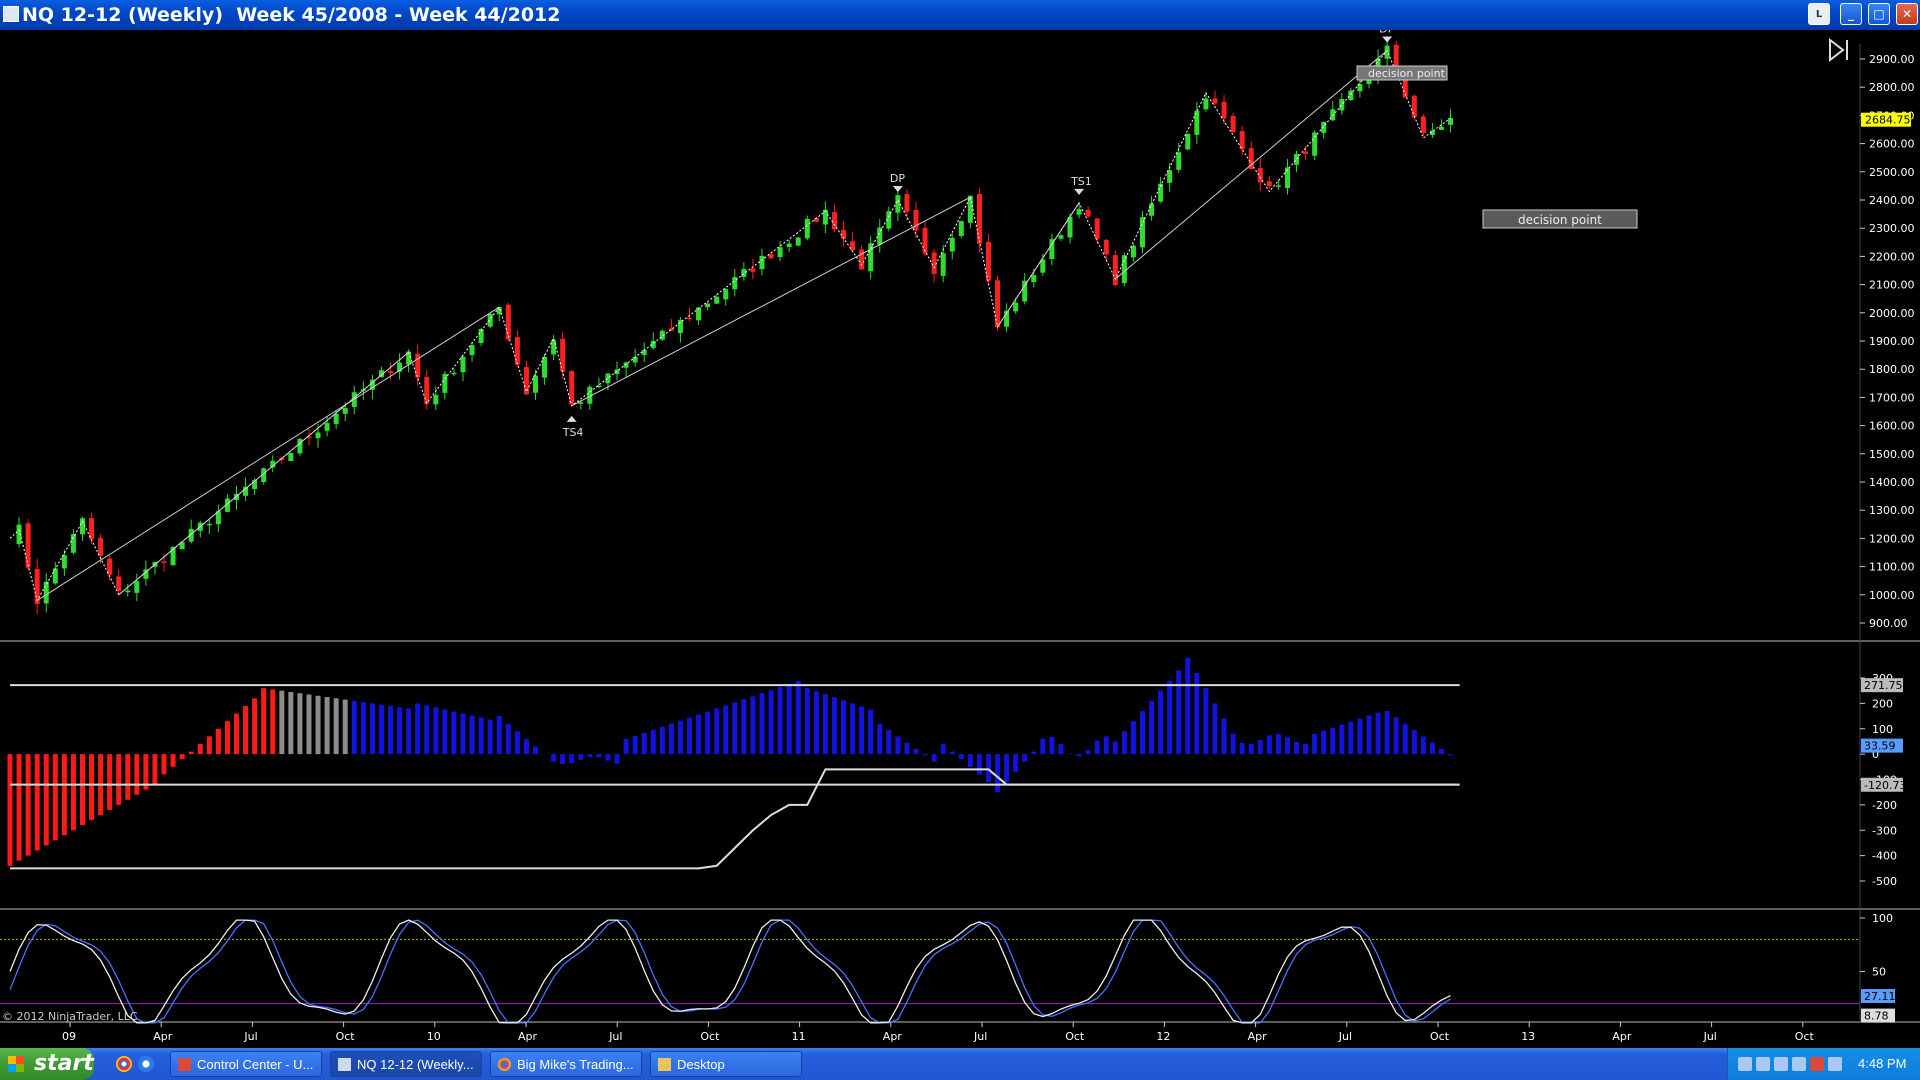  What do you see at coordinates (733, 763) in the screenshot?
I see `histogram-panel` at bounding box center [733, 763].